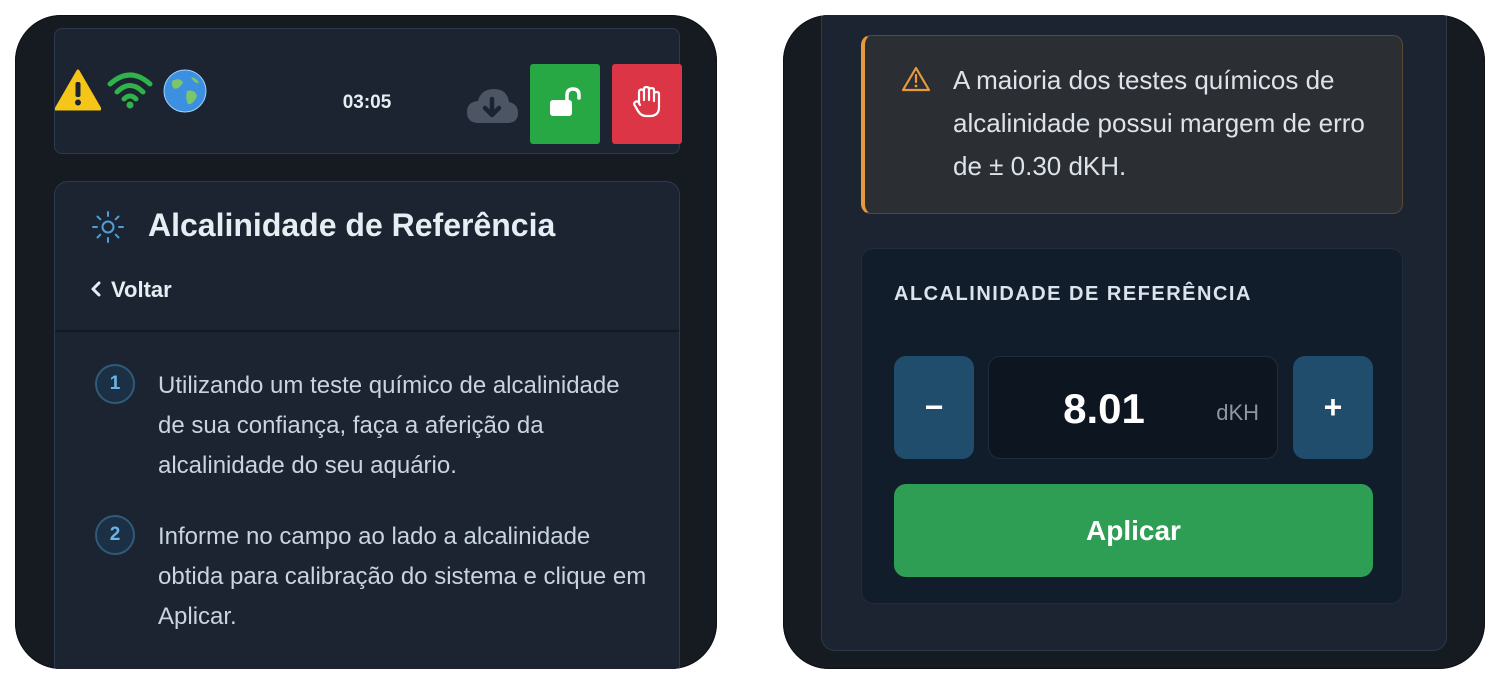 The width and height of the screenshot is (1500, 684). Describe the element at coordinates (185, 93) in the screenshot. I see `globe-icon` at that location.